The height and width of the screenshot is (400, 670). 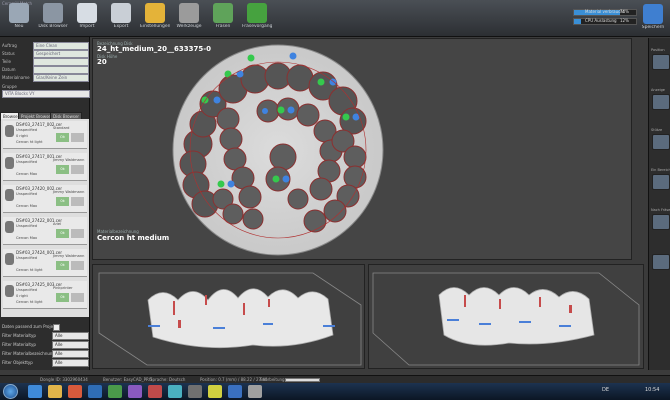 I want to click on app6-icon, so click(x=195, y=391).